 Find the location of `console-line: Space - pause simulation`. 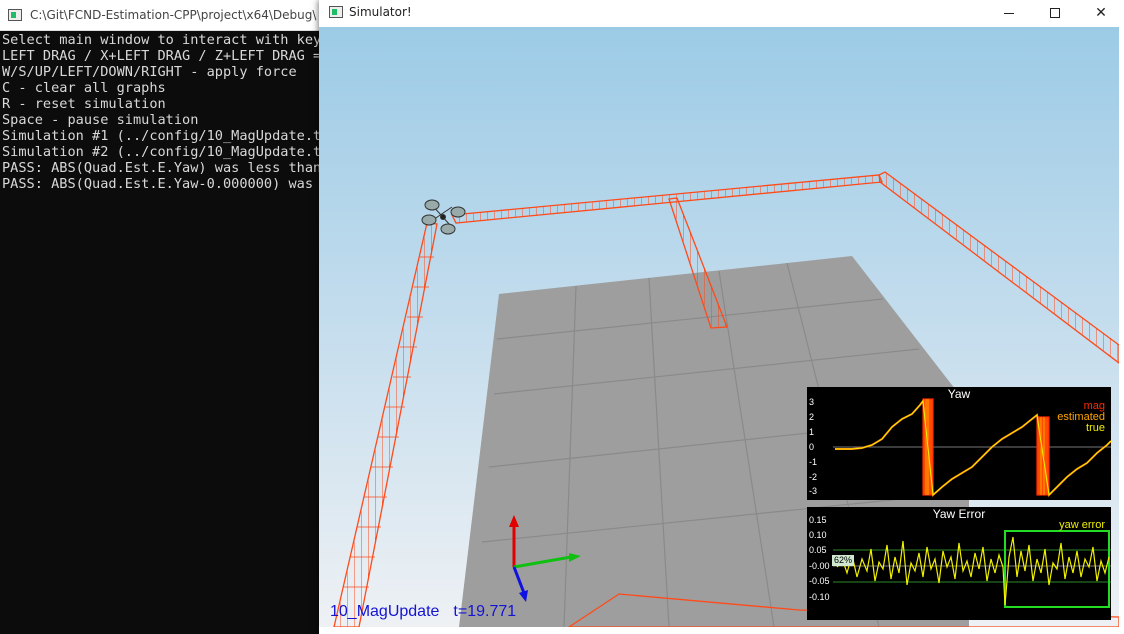

console-line: Space - pause simulation is located at coordinates (100, 120).